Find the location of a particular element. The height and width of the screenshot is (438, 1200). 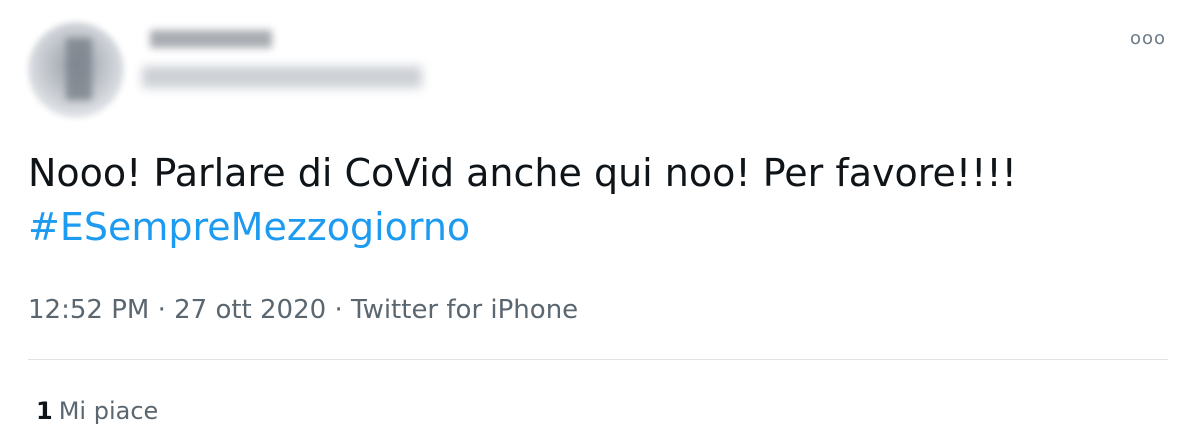

tweet-date: 27 ott 2020 is located at coordinates (250, 310).